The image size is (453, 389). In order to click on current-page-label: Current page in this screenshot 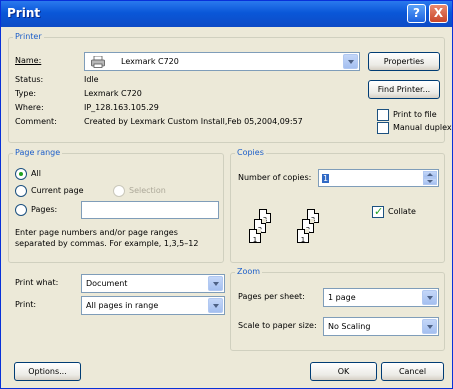, I will do `click(57, 190)`.